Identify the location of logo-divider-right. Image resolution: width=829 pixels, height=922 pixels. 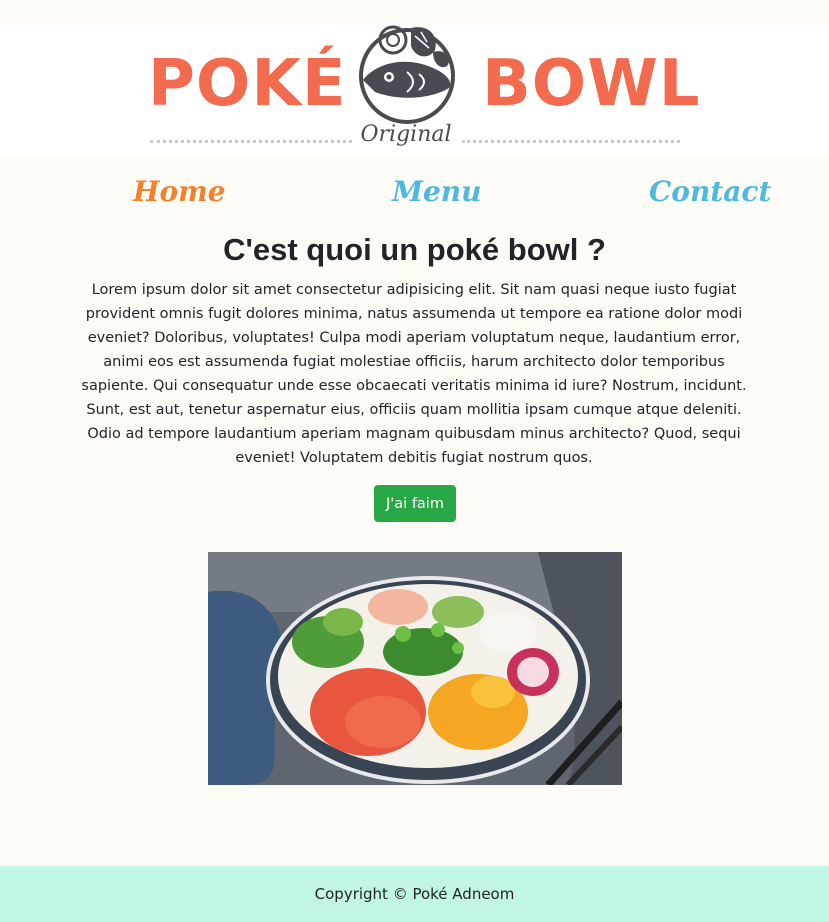
(571, 141).